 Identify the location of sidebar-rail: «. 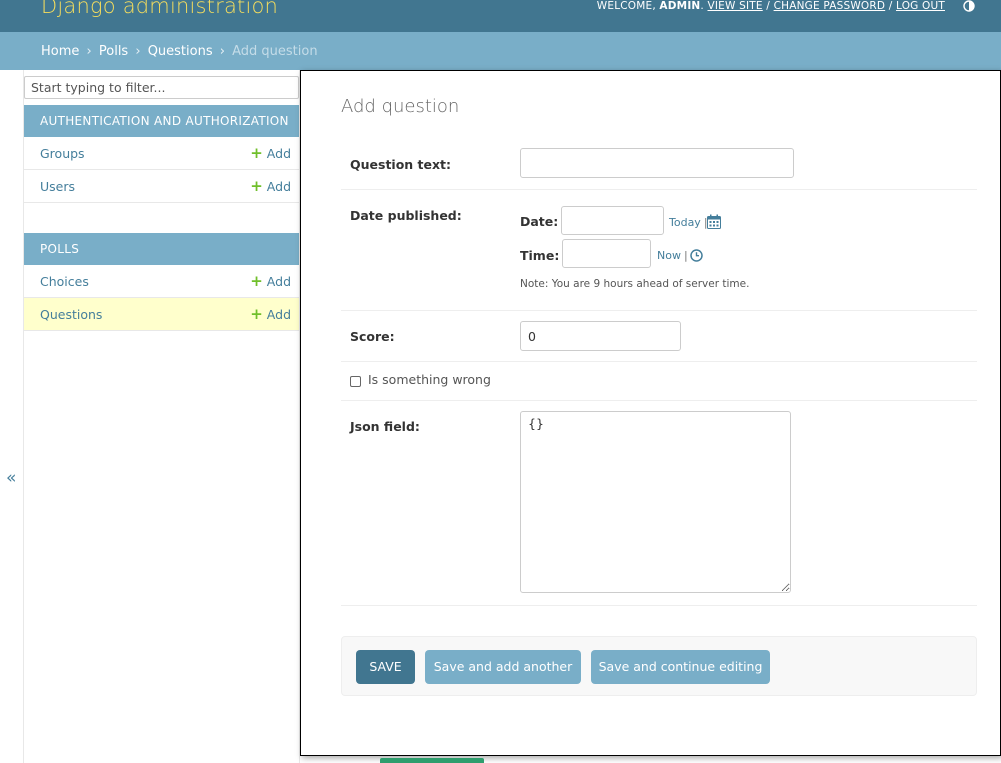
(12, 416).